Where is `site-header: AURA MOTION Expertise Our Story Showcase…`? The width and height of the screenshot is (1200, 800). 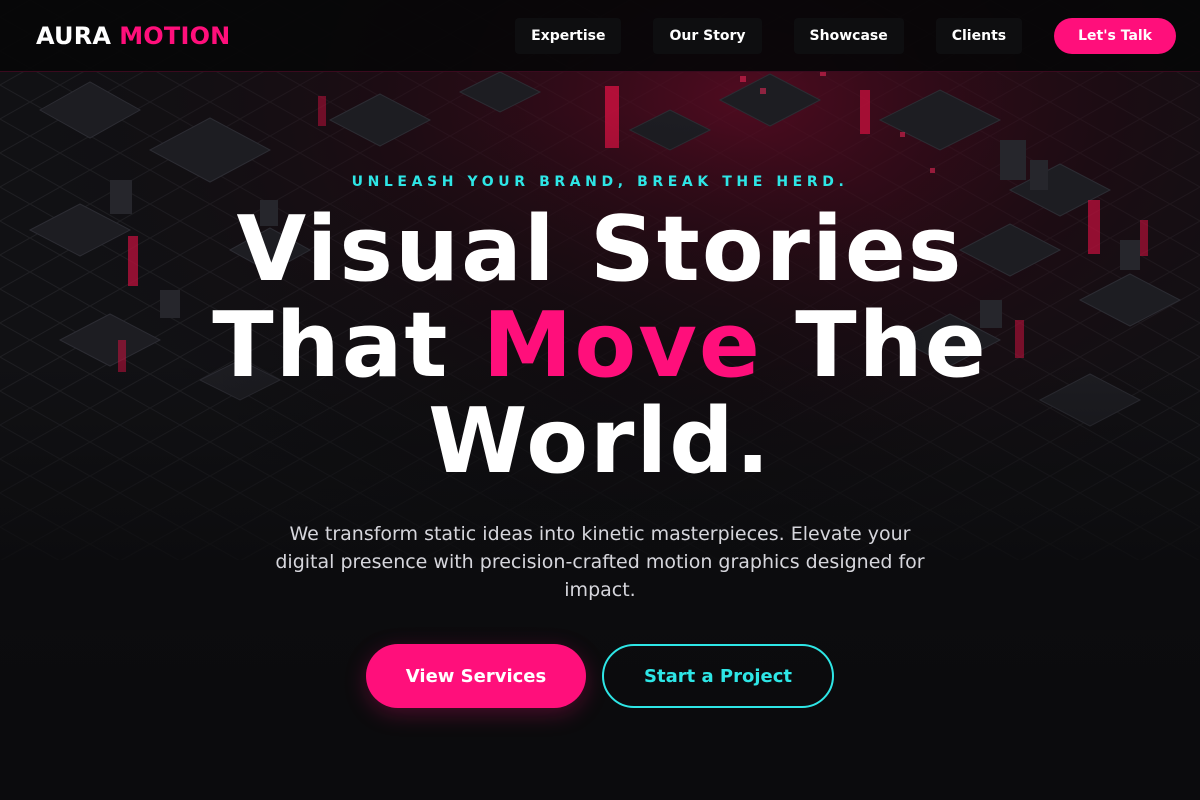
site-header: AURA MOTION Expertise Our Story Showcase… is located at coordinates (600, 36).